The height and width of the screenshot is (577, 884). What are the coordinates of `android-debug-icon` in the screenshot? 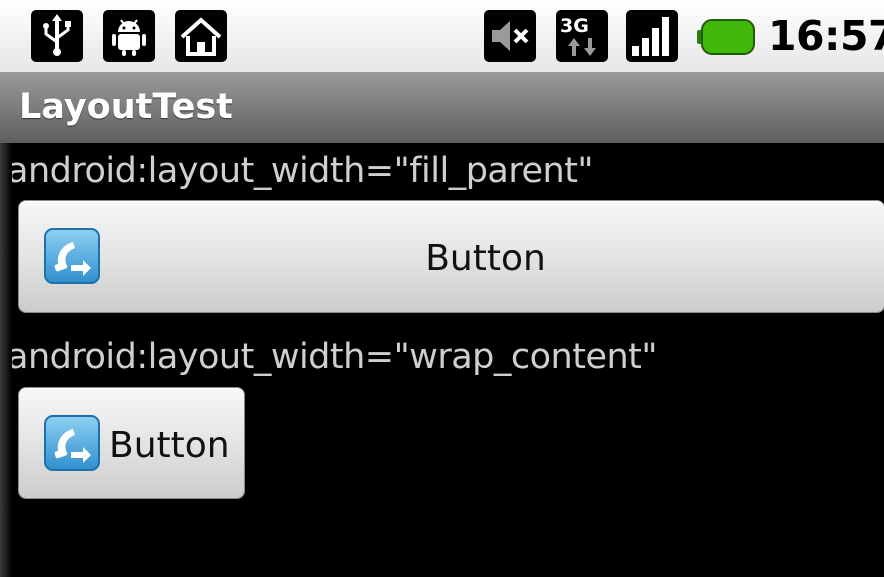 It's located at (129, 36).